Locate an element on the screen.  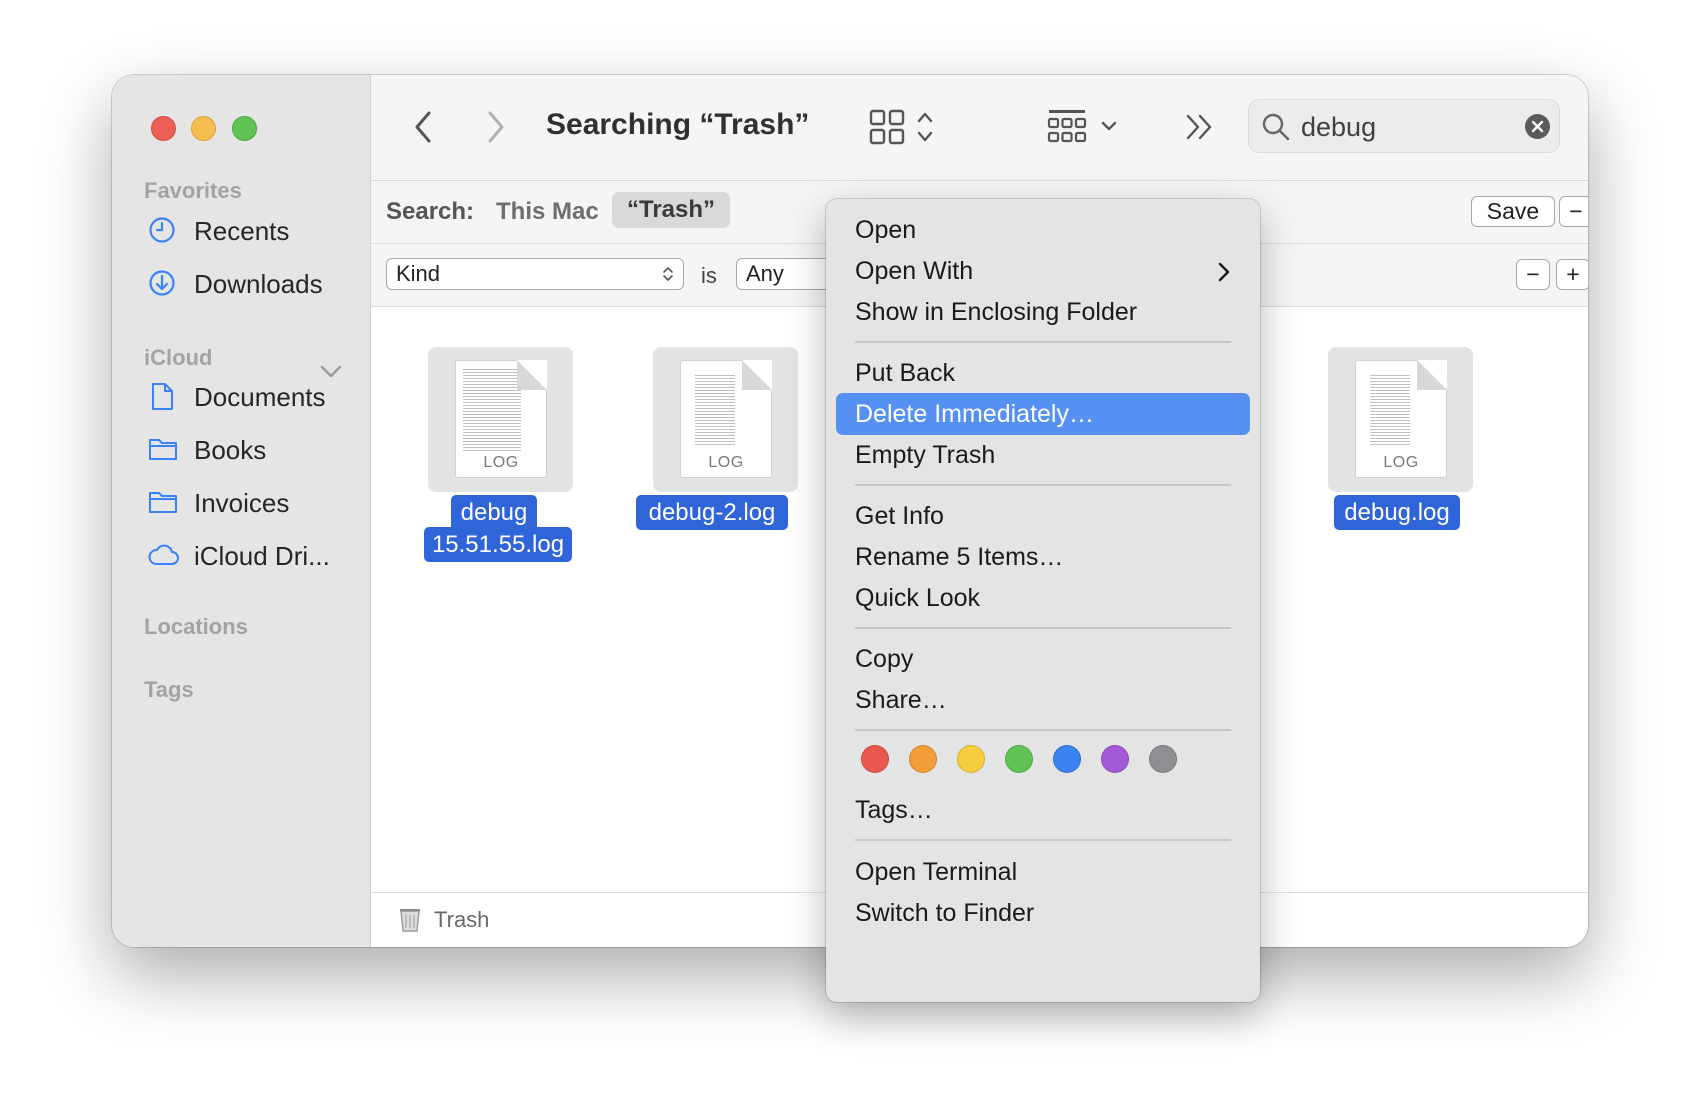
sidebar-item-recents: Recents is located at coordinates (253, 230).